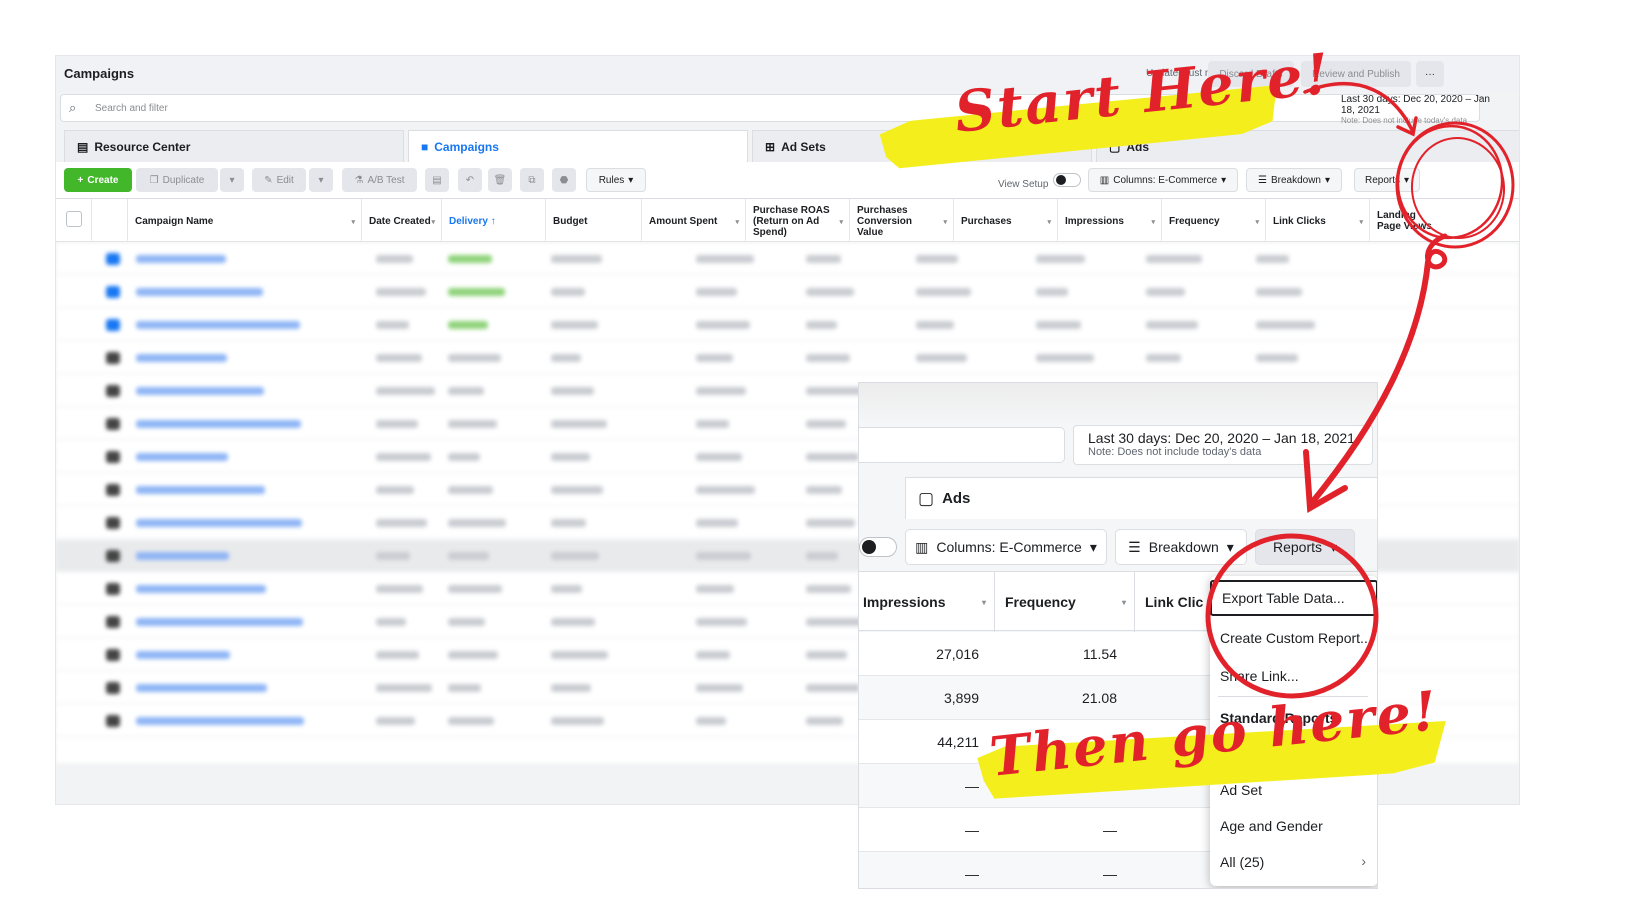 Image resolution: width=1640 pixels, height=924 pixels. Describe the element at coordinates (379, 180) in the screenshot. I see `ab-test-button: ⚗ A/B Test` at that location.